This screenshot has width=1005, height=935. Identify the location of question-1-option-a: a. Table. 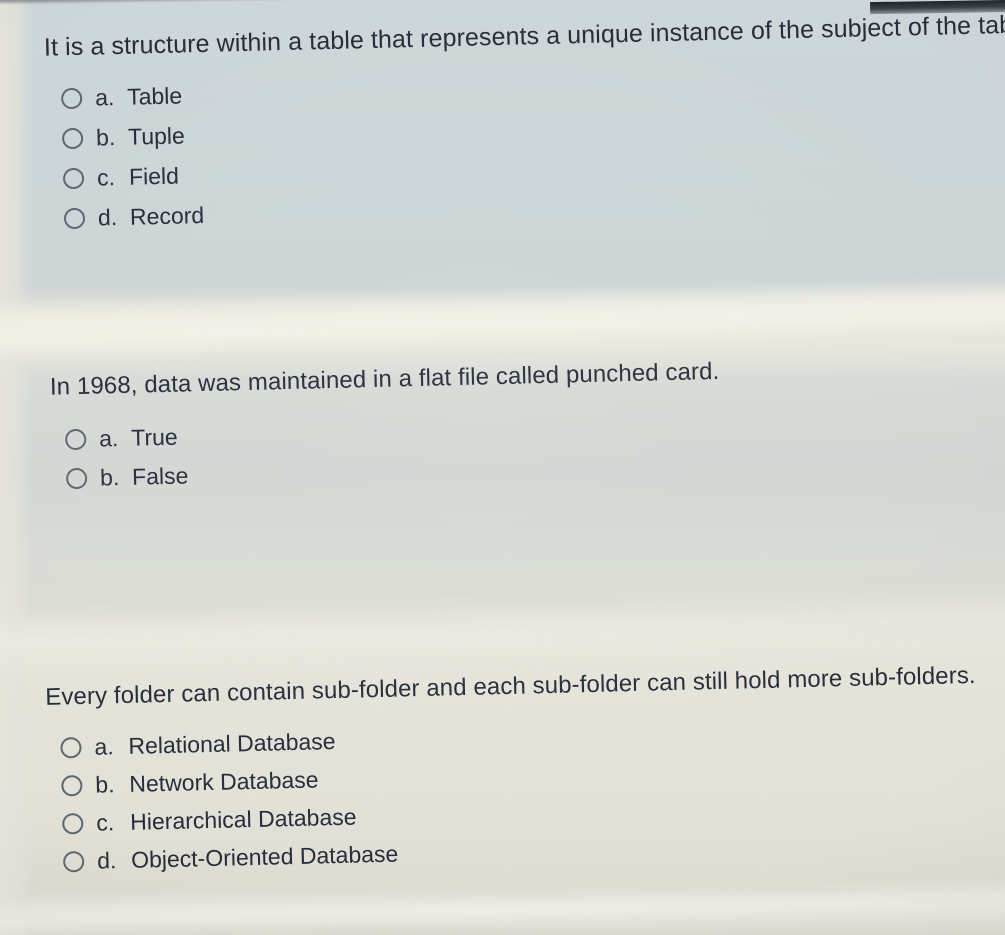
(532, 87).